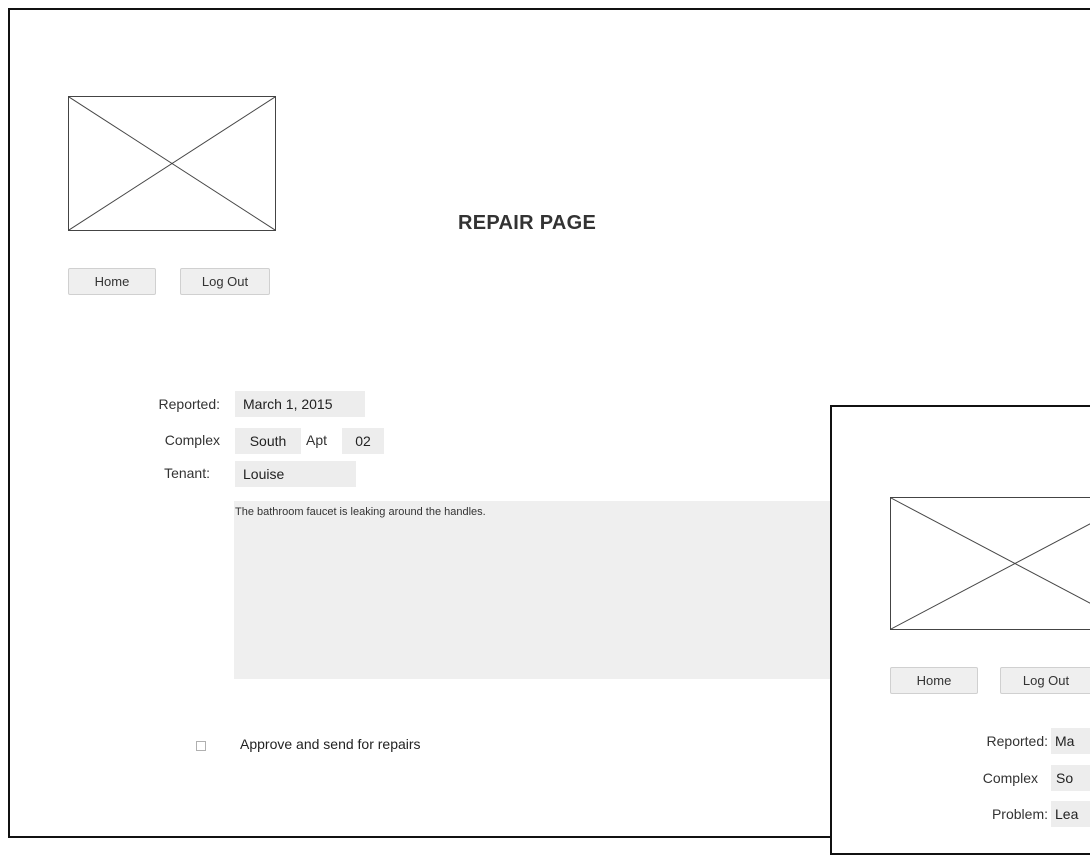 The height and width of the screenshot is (855, 1090). What do you see at coordinates (1017, 741) in the screenshot?
I see `overlay-reported-label: Reported:` at bounding box center [1017, 741].